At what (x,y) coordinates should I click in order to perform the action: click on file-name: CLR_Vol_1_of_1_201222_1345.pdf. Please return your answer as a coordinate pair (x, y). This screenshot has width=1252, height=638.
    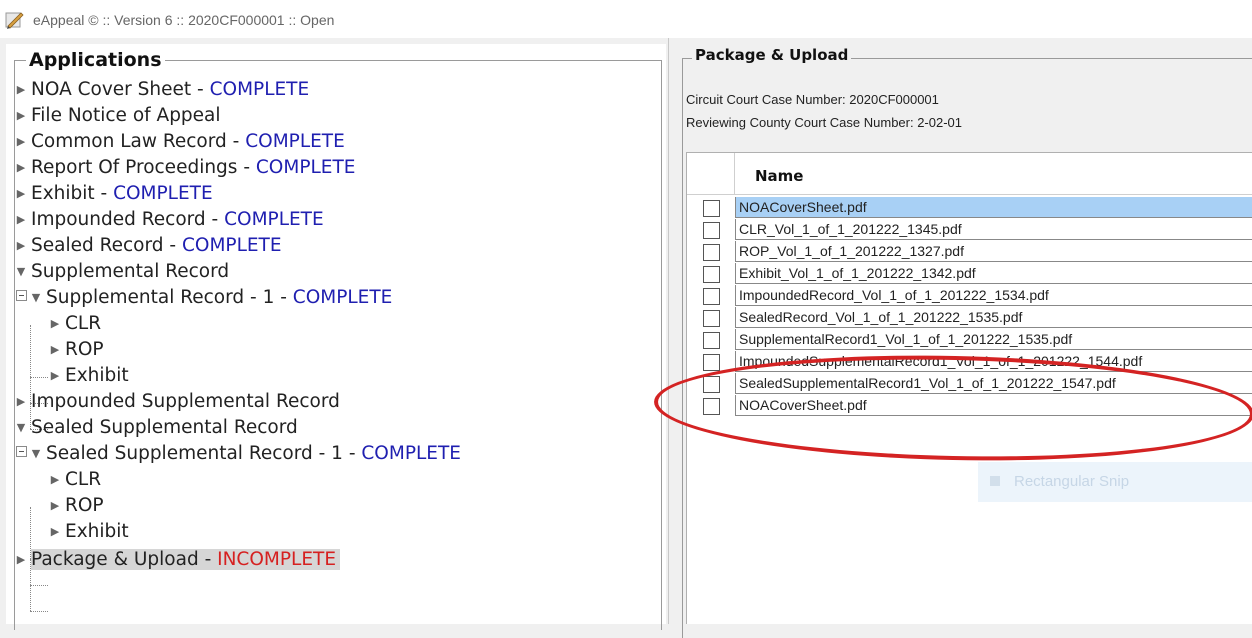
    Looking at the image, I should click on (993, 229).